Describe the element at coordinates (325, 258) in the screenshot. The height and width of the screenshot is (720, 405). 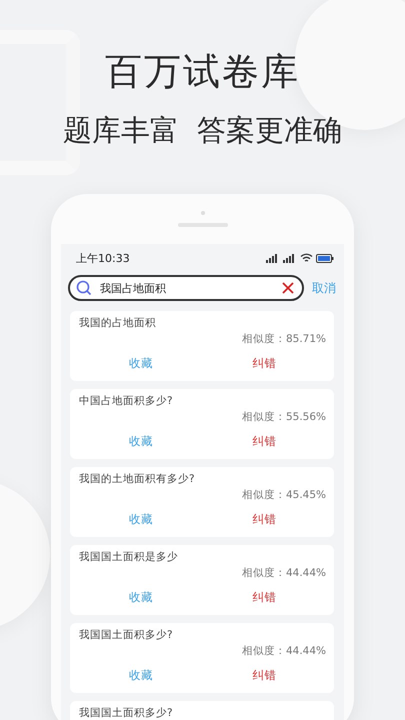
I see `battery-icon` at that location.